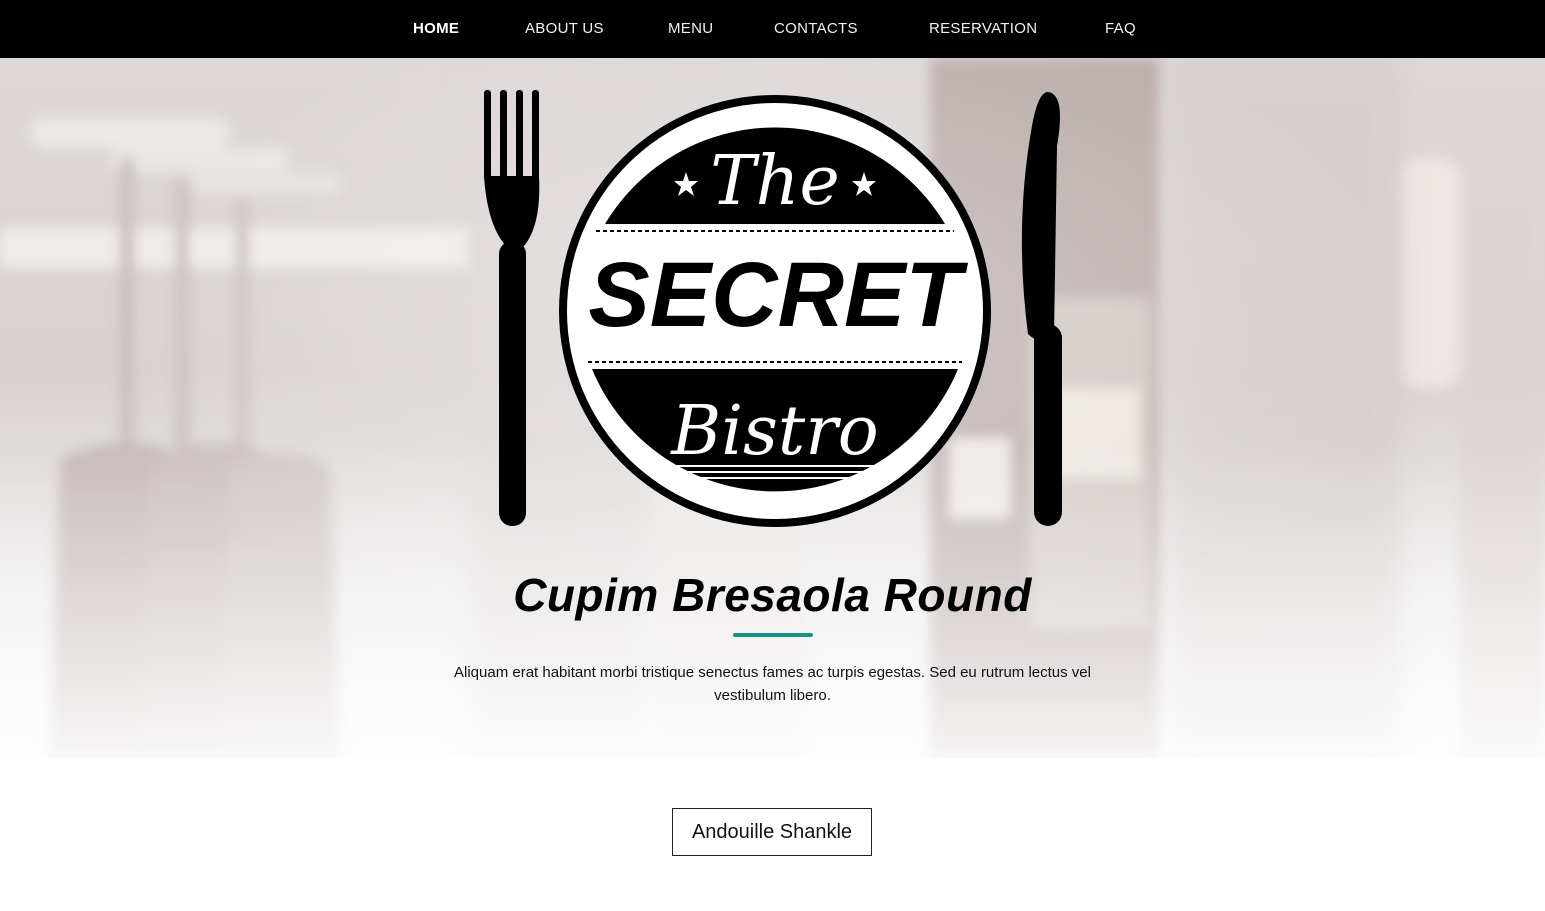 Image resolution: width=1545 pixels, height=911 pixels. I want to click on hero-title: Cupim Bresaola Round, so click(772, 595).